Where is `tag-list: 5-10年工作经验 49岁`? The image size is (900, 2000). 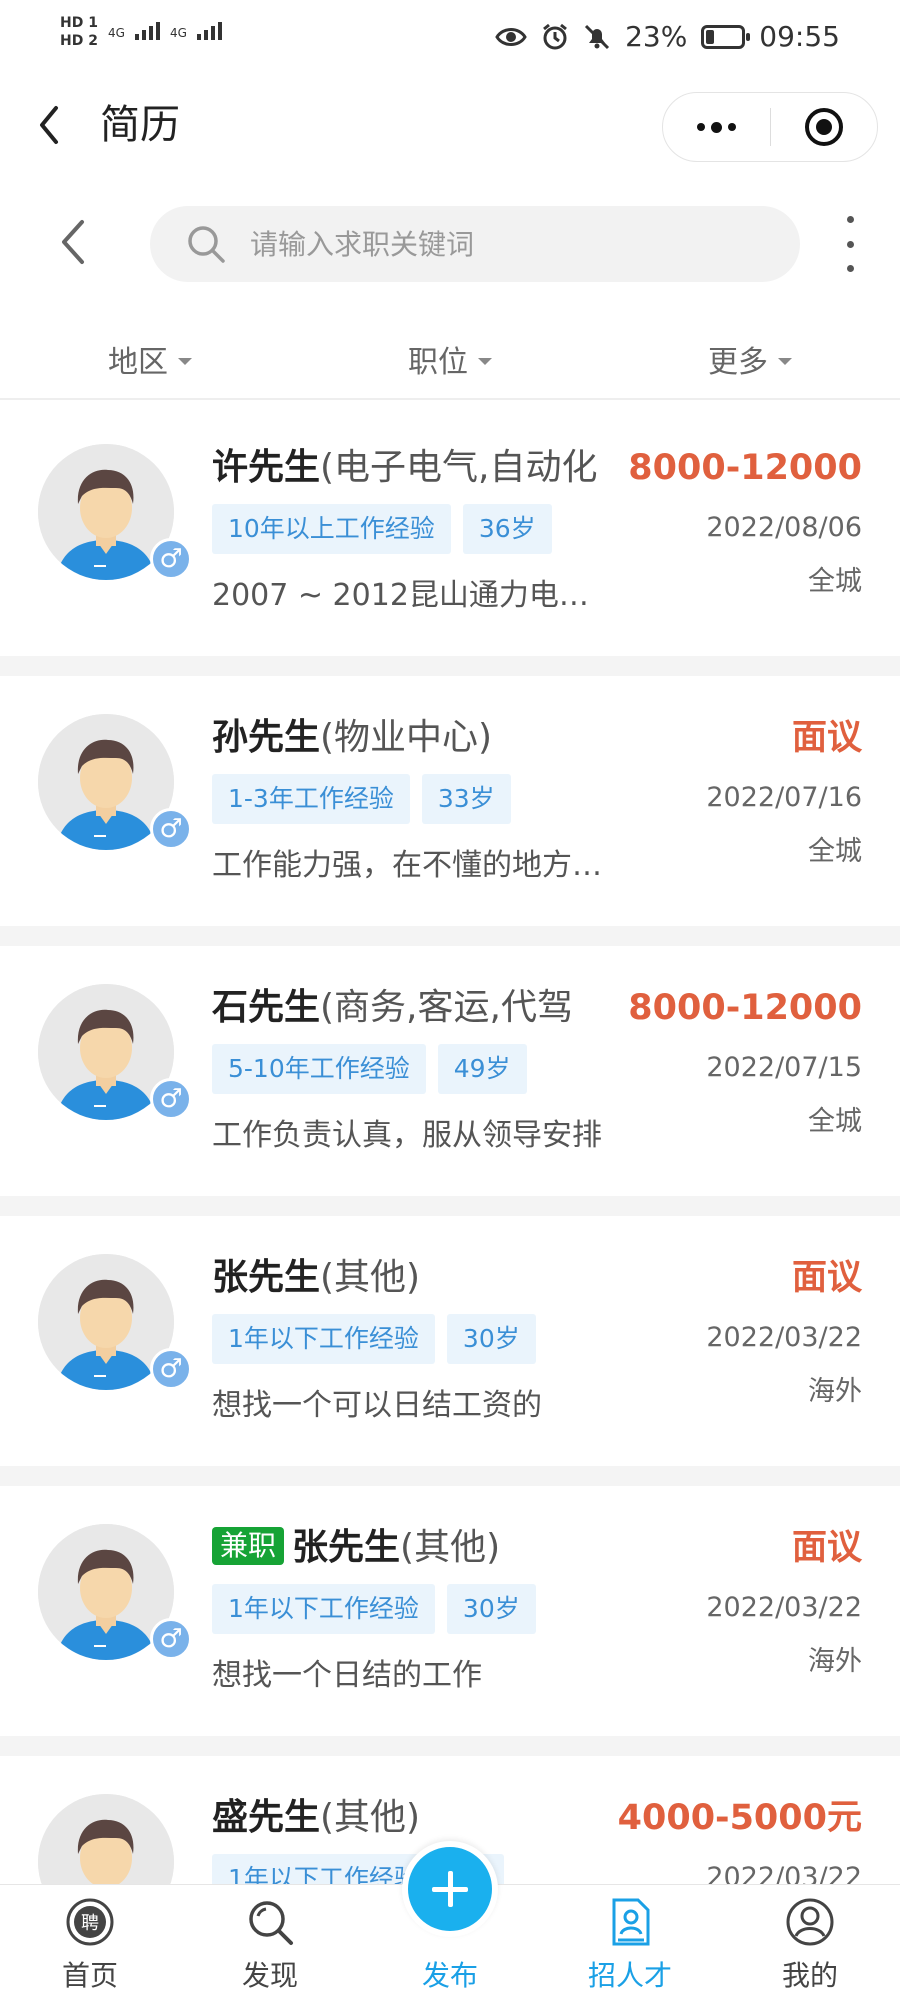 tag-list: 5-10年工作经验 49岁 is located at coordinates (369, 1069).